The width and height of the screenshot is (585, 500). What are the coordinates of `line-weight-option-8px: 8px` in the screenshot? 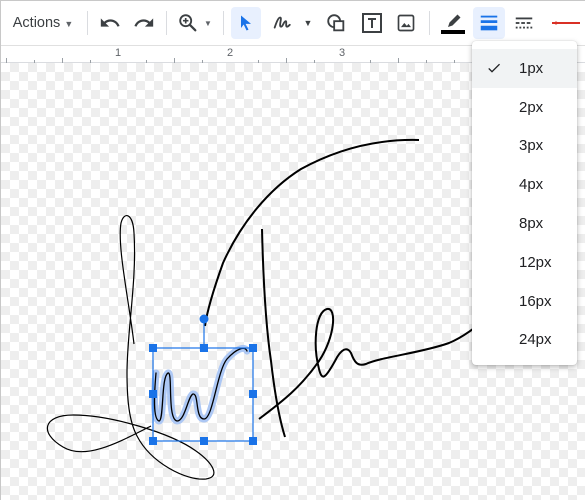 It's located at (524, 223).